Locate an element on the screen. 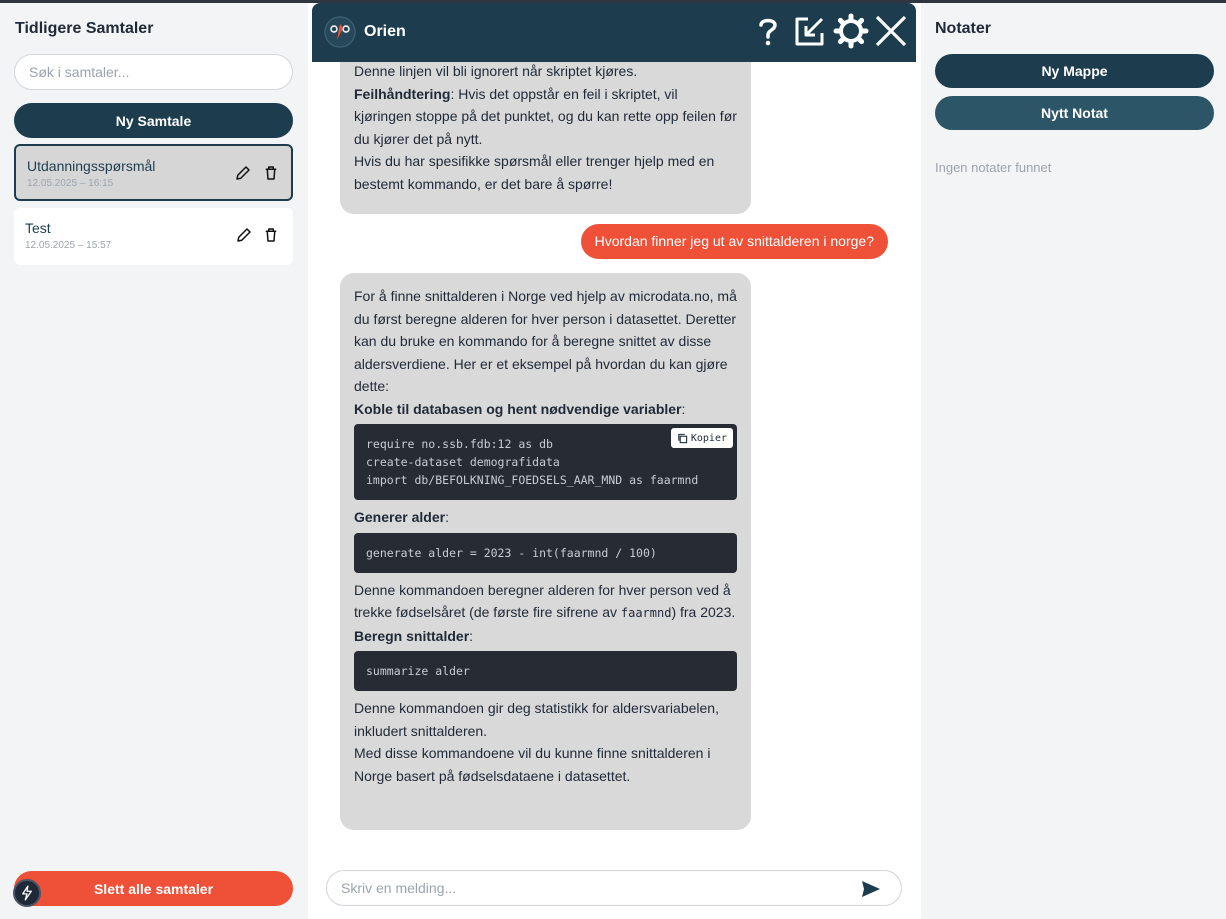 This screenshot has width=1226, height=919. conversation-title: Utdanningsspørsmål is located at coordinates (91, 166).